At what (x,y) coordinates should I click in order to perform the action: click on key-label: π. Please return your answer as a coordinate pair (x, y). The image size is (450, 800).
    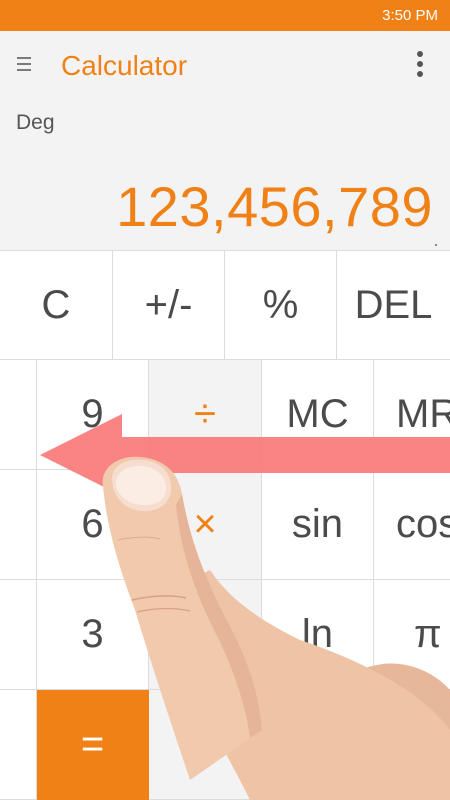
    Looking at the image, I should click on (428, 634).